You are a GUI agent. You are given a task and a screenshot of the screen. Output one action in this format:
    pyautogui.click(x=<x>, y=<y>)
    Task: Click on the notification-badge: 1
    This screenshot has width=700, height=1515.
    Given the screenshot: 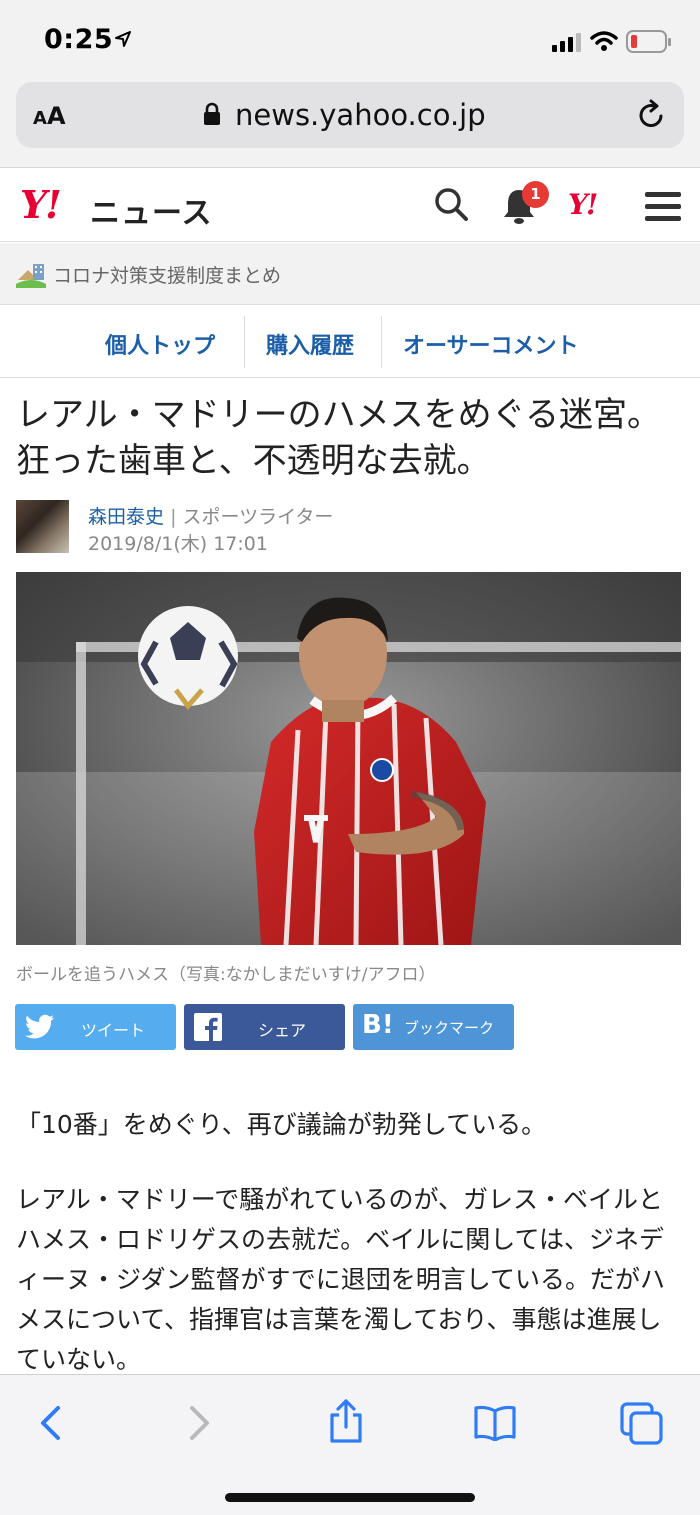 What is the action you would take?
    pyautogui.click(x=535, y=194)
    